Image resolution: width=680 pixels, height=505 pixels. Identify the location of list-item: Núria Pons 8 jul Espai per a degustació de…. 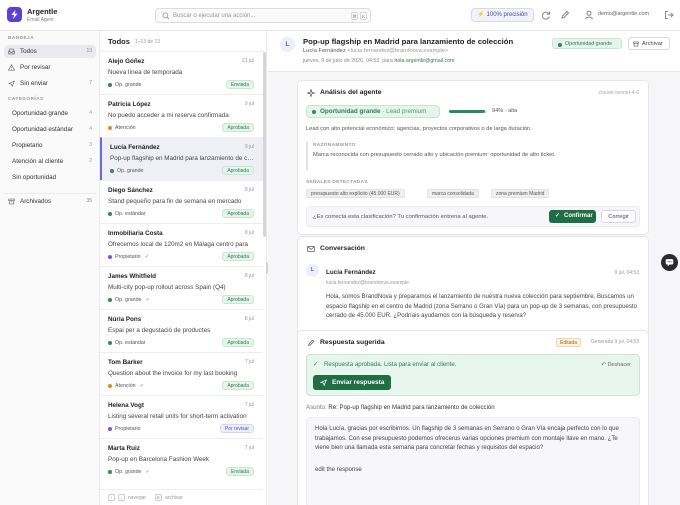
(181, 330).